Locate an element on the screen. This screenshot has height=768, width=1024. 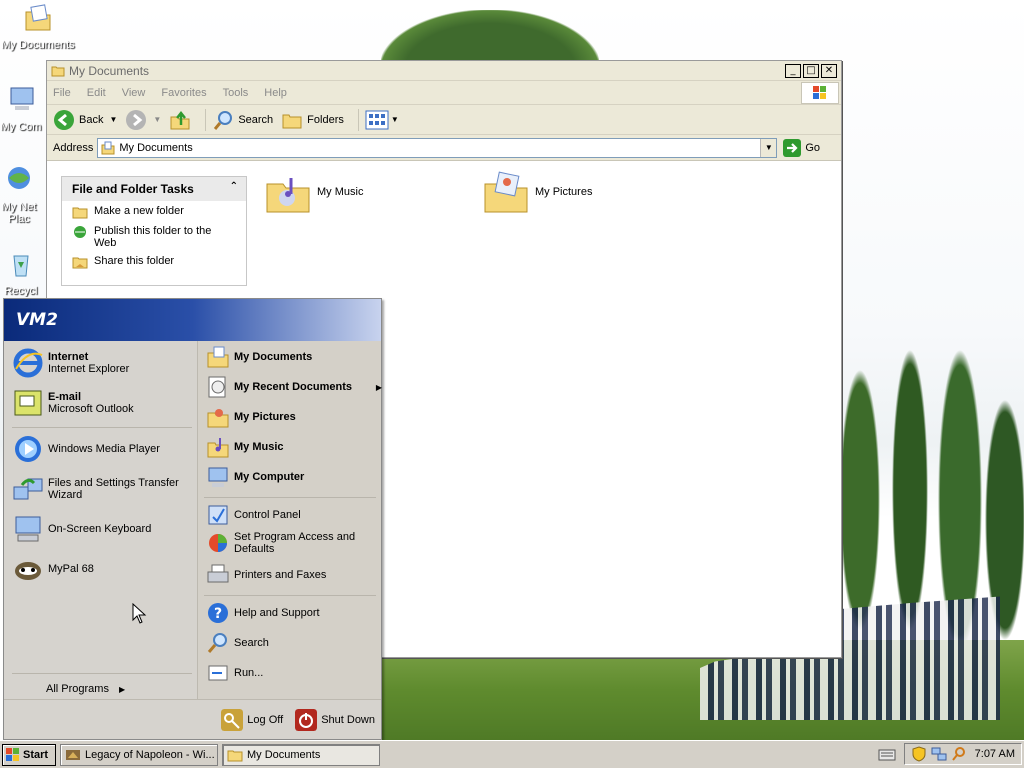
start-item-mypal: MyPal 68 is located at coordinates (53, 569).